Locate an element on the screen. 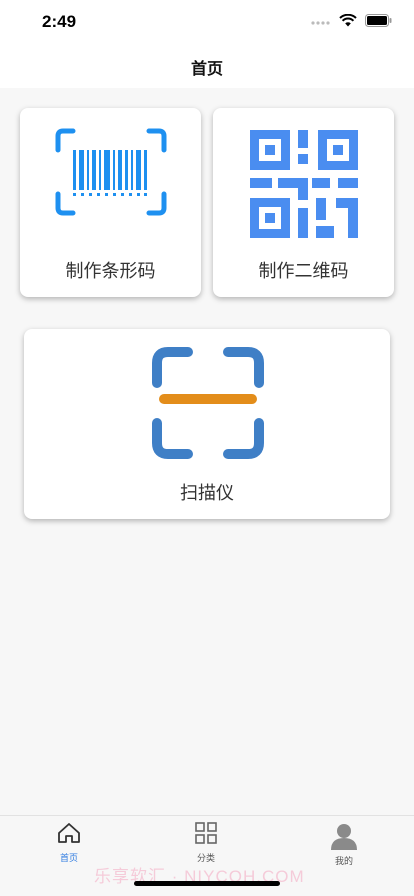 This screenshot has width=414, height=896. make-barcode-label: 制作条形码 is located at coordinates (110, 271).